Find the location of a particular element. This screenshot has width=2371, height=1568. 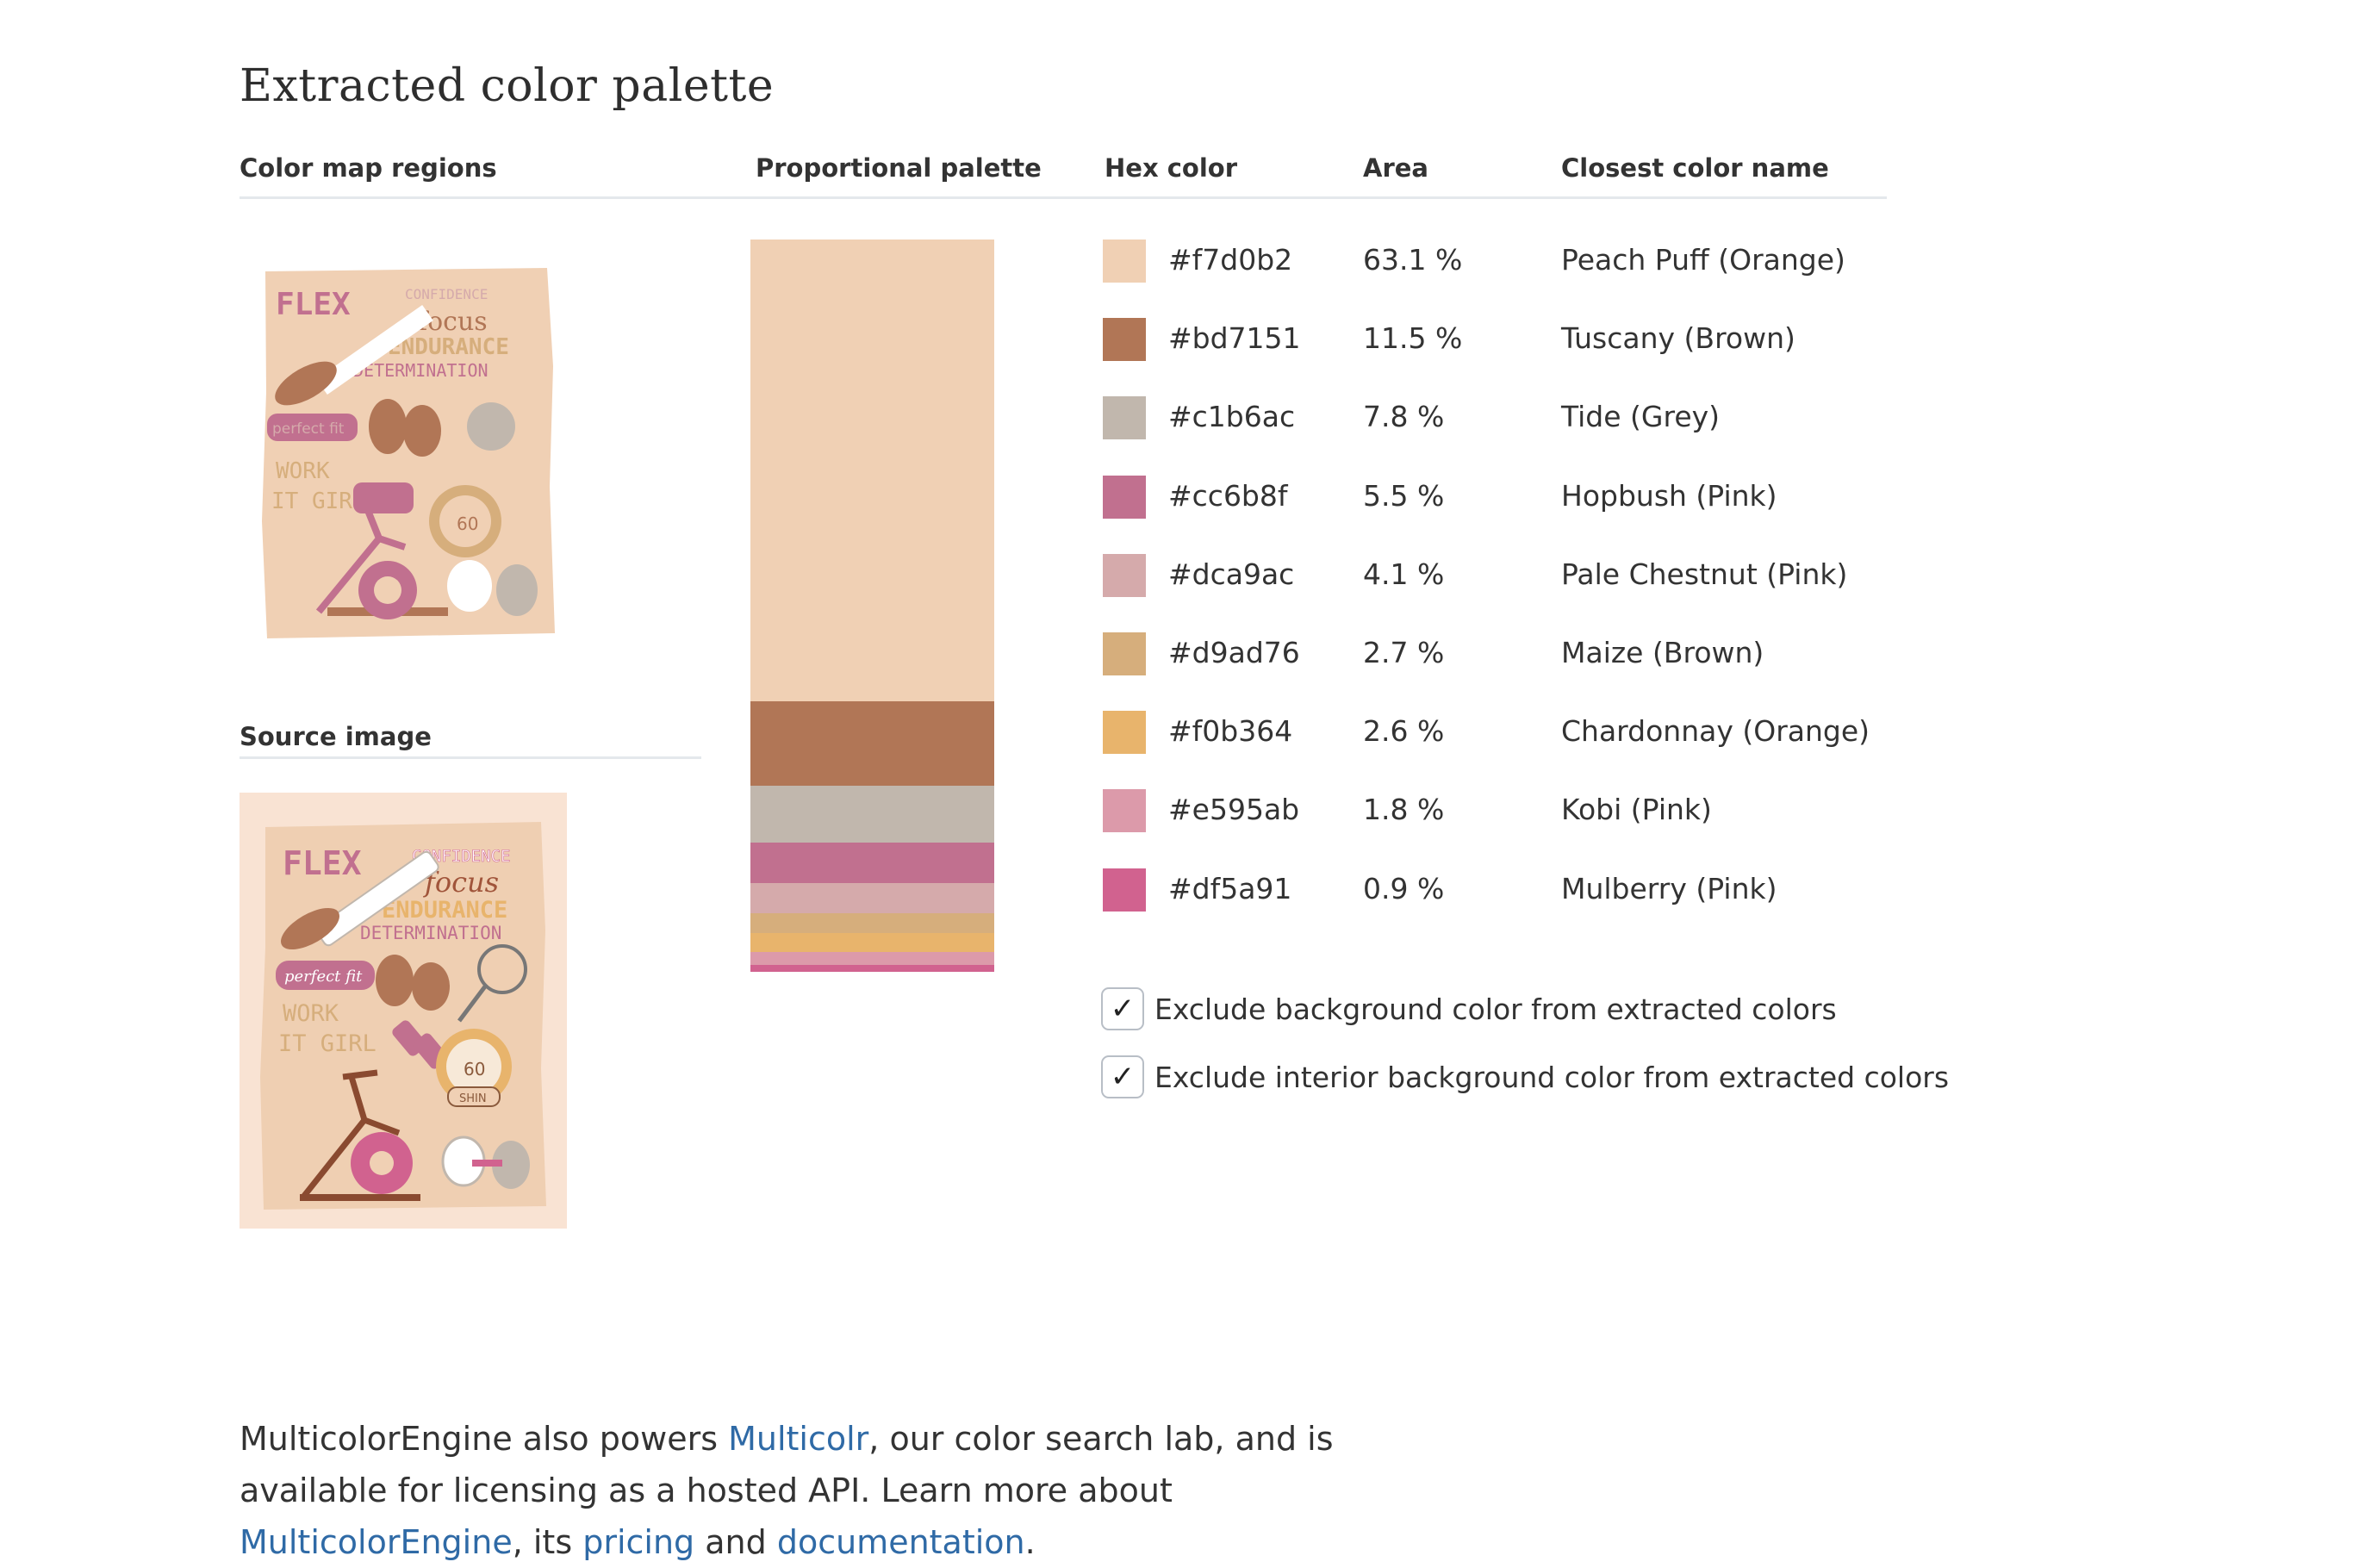

area-value: 0.9 % is located at coordinates (1404, 888).